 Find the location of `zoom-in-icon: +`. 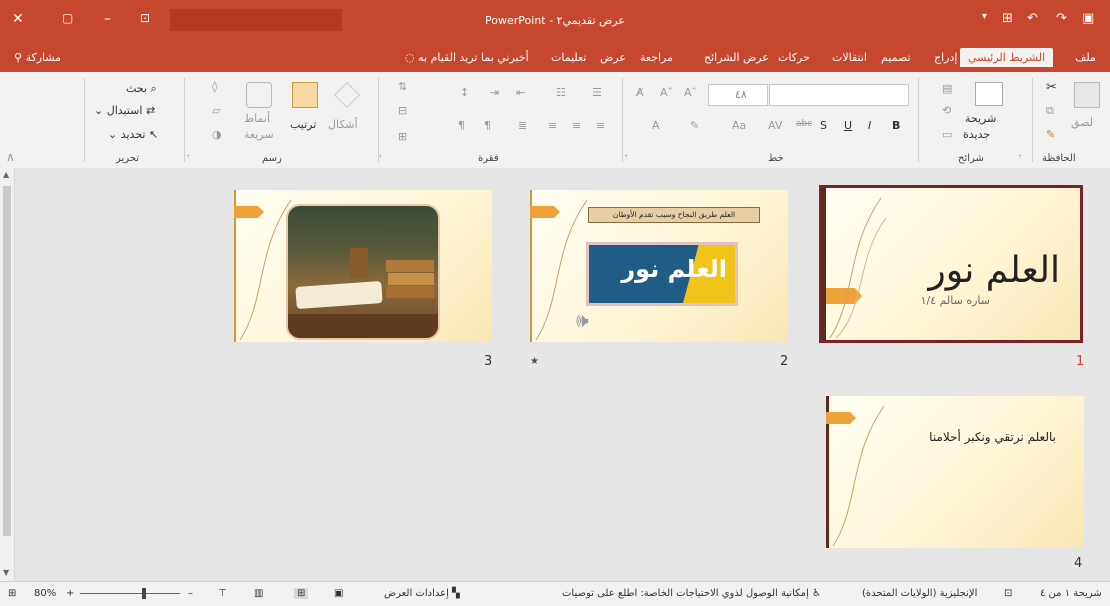

zoom-in-icon: + is located at coordinates (70, 593).